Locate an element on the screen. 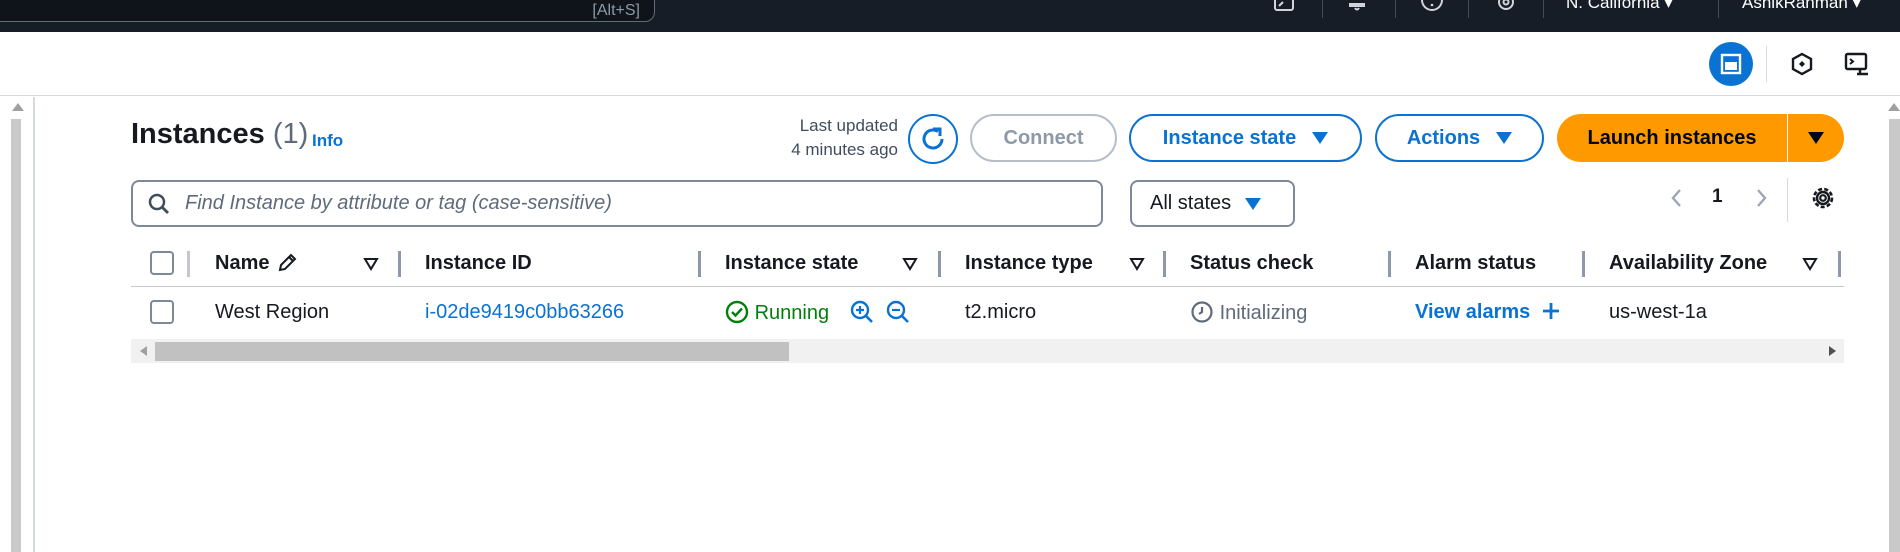  column-header-name: Name is located at coordinates (257, 263).